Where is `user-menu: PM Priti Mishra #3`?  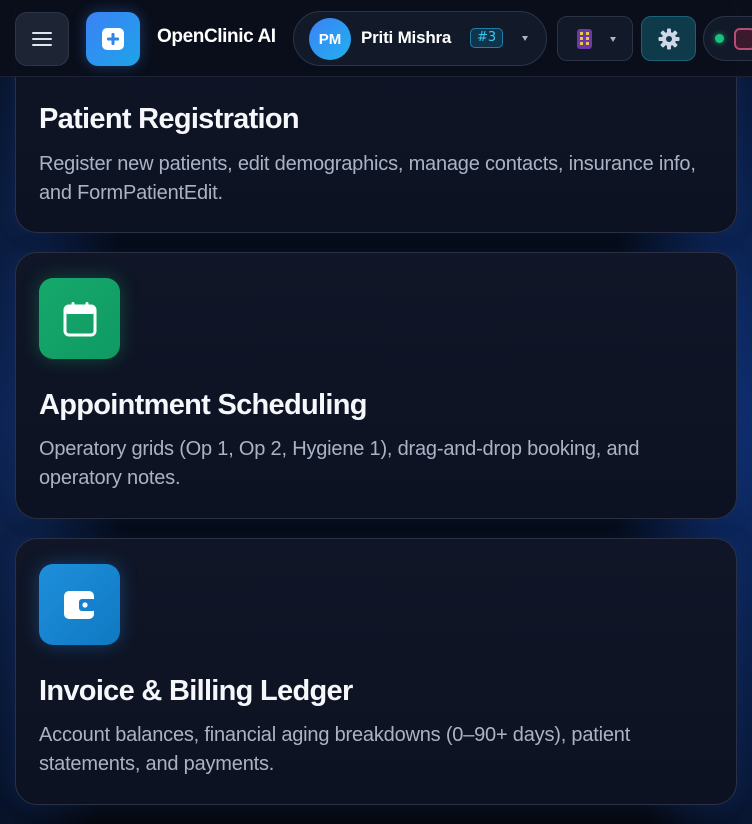
user-menu: PM Priti Mishra #3 is located at coordinates (420, 38).